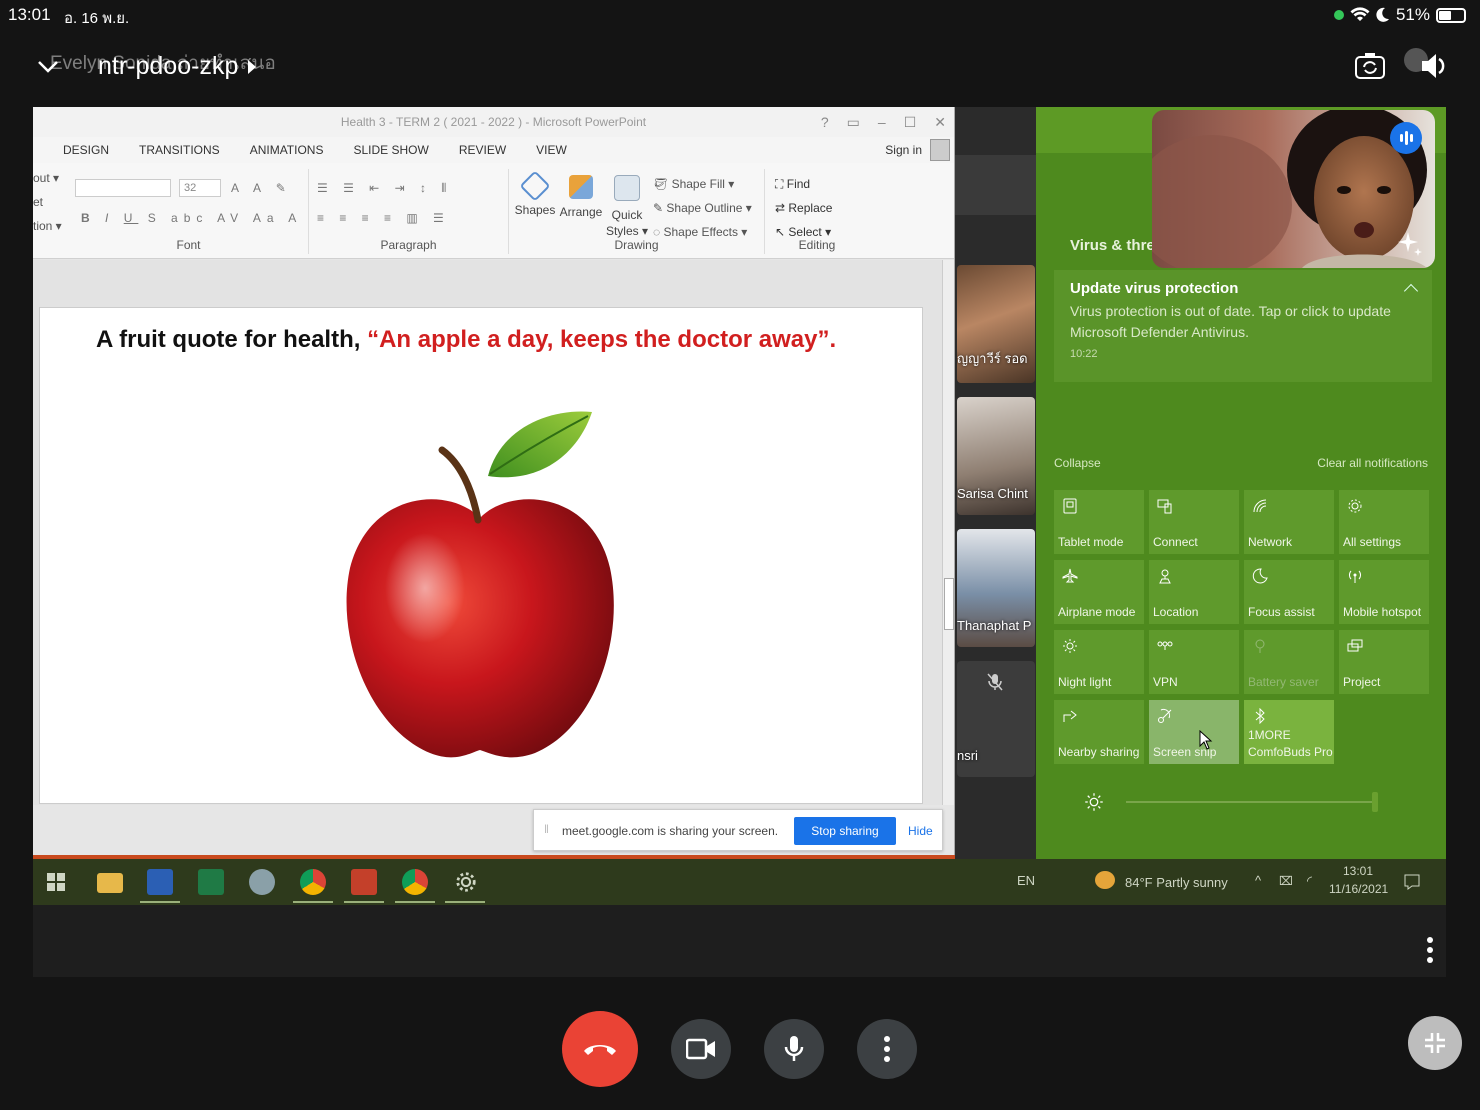 The width and height of the screenshot is (1480, 1110). I want to click on shape-outline-button: ✎ Shape Outline ▾, so click(702, 208).